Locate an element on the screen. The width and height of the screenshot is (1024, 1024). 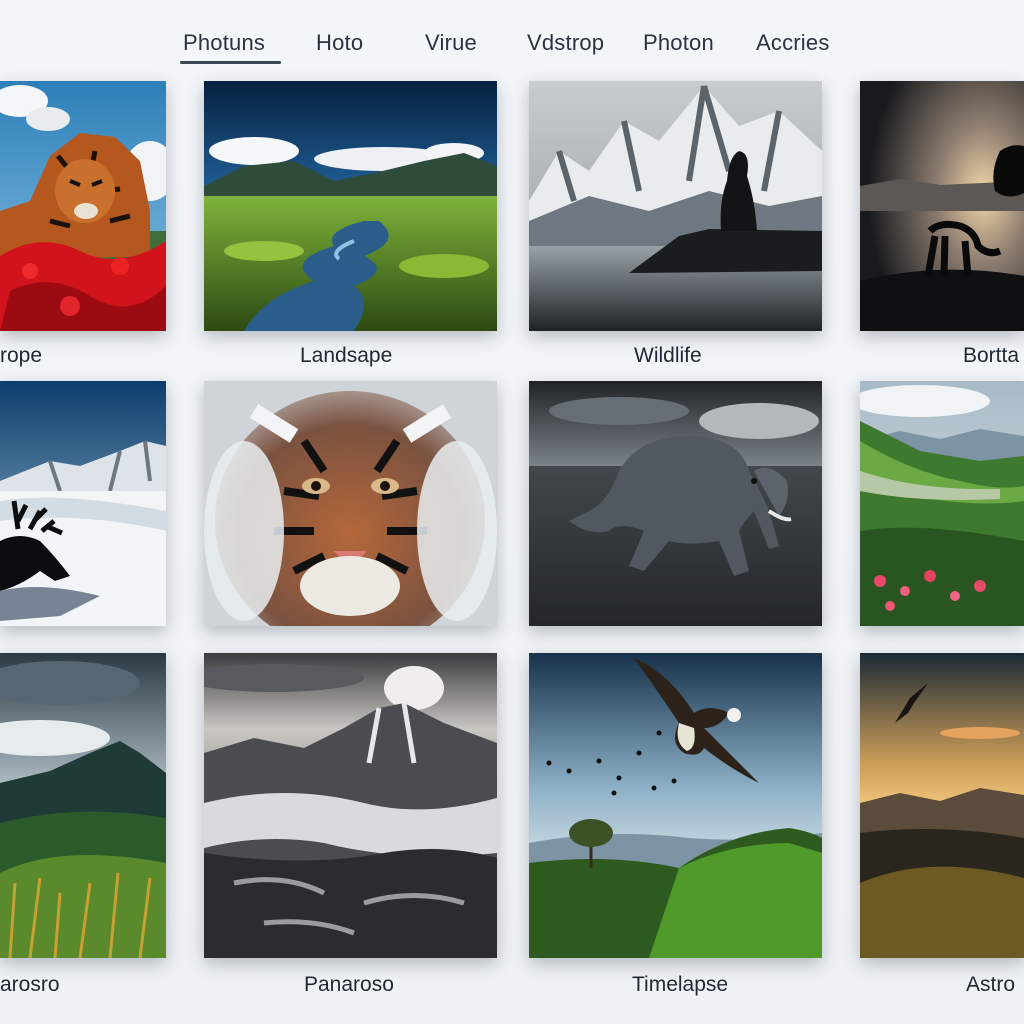
photo-moose-snow is located at coordinates (83, 503).